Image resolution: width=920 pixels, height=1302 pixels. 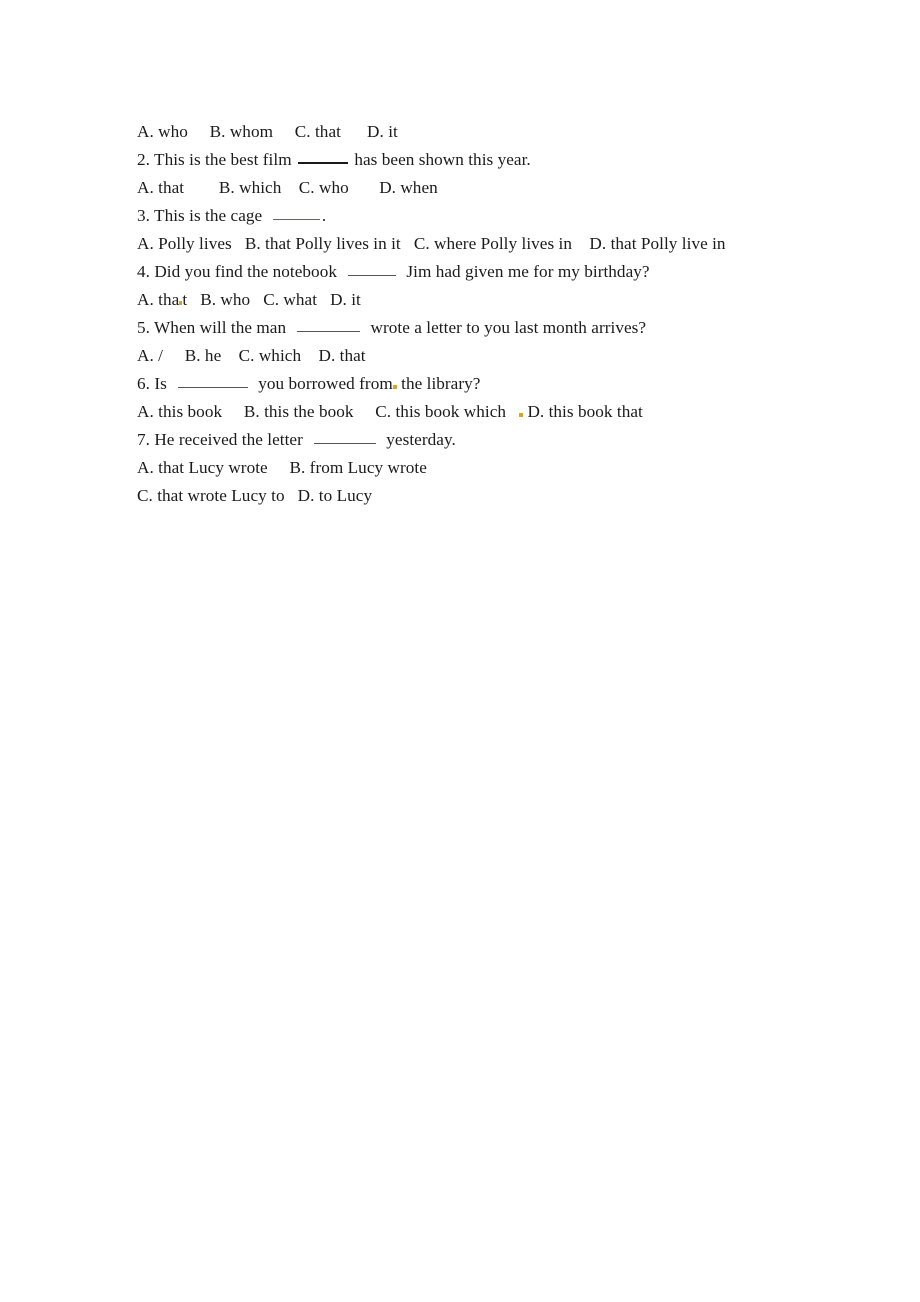 I want to click on answer-blank-q5, so click(x=328, y=325).